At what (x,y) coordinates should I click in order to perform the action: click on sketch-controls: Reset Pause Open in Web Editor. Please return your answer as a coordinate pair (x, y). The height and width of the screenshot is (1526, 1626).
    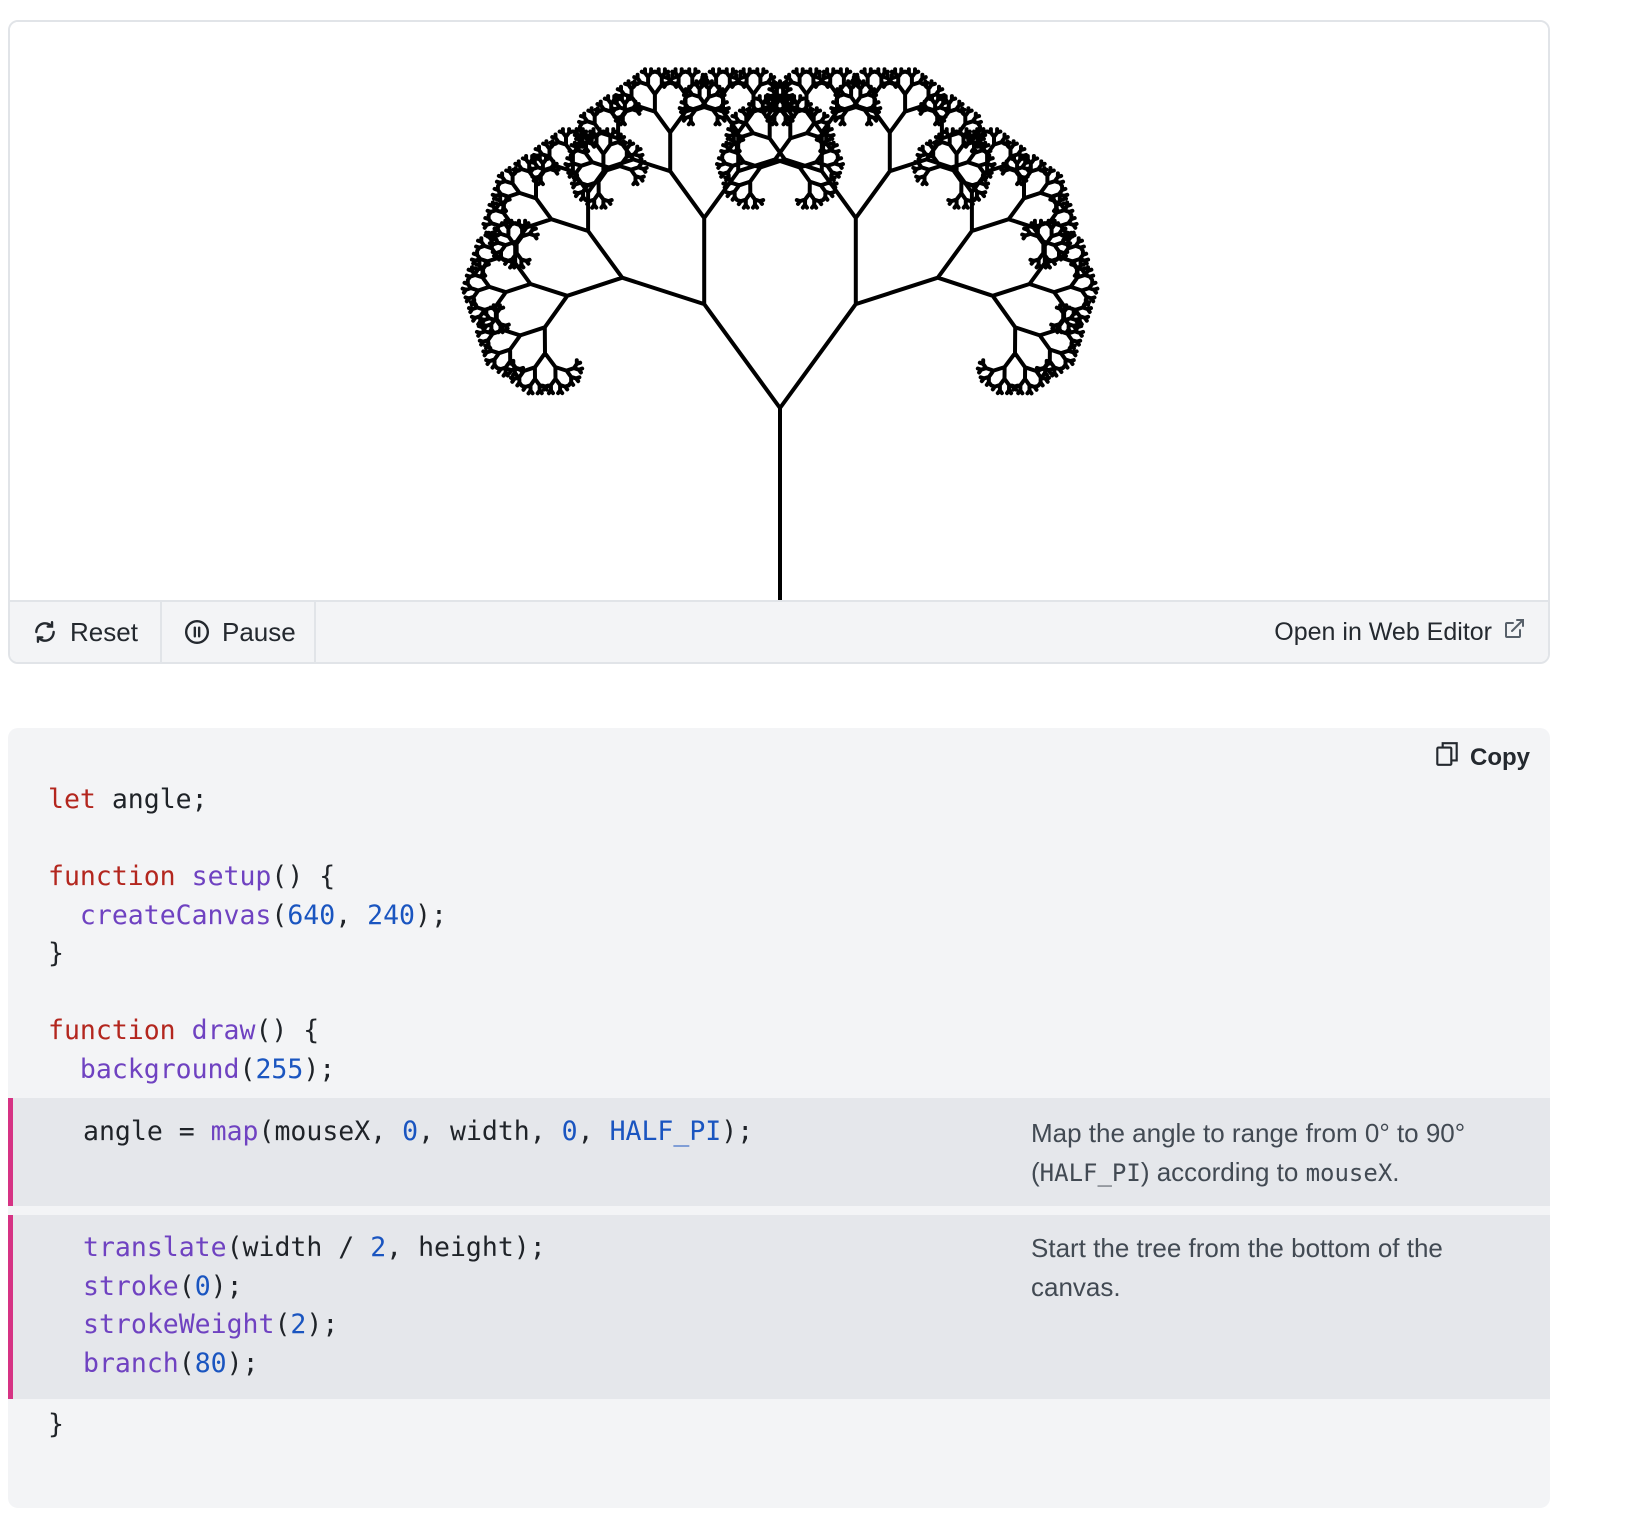
    Looking at the image, I should click on (779, 631).